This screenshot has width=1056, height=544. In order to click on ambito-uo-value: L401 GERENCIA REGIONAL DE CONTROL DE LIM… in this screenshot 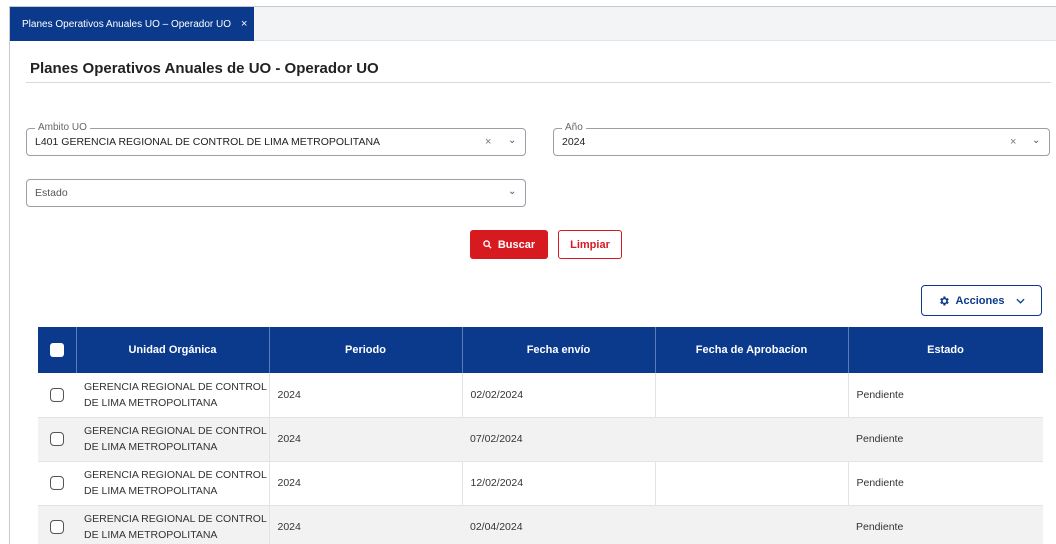, I will do `click(208, 142)`.